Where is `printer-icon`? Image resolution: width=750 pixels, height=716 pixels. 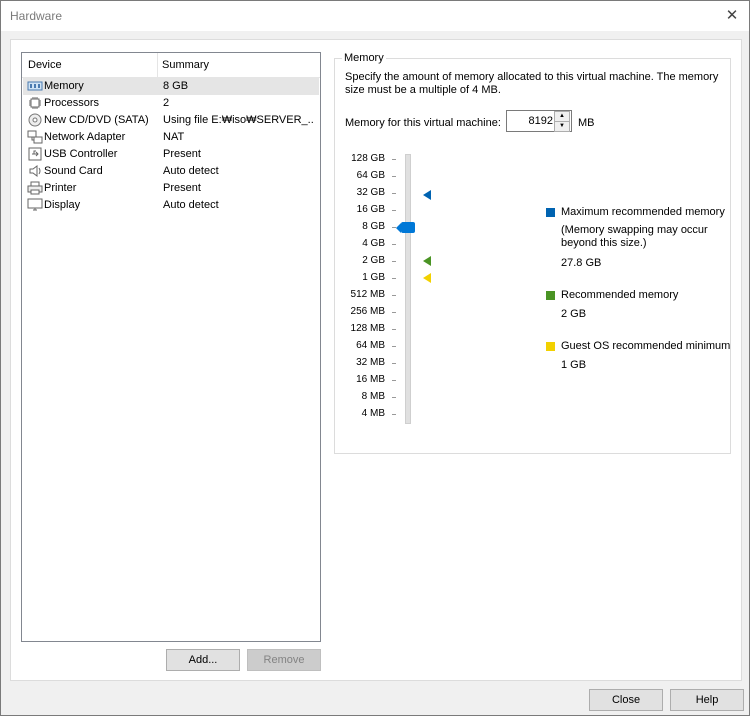 printer-icon is located at coordinates (35, 188).